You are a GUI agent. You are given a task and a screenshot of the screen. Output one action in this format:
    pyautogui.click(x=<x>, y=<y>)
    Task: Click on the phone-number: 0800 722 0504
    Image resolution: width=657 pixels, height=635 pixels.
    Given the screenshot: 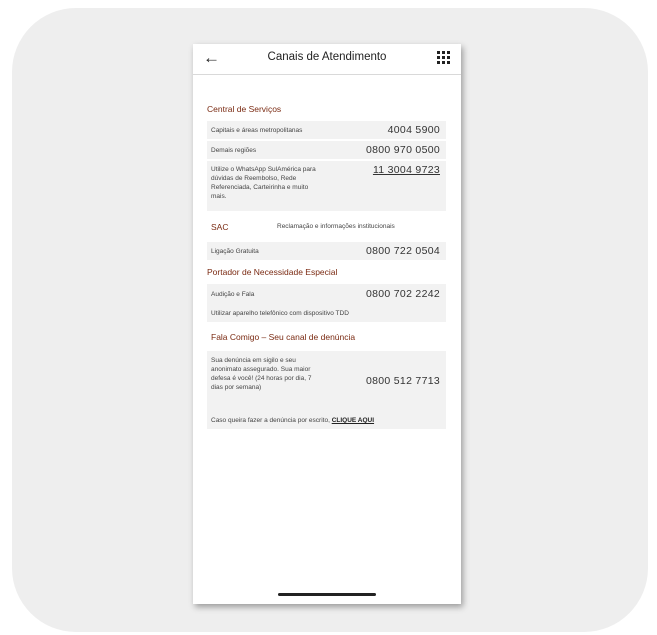 What is the action you would take?
    pyautogui.click(x=403, y=251)
    